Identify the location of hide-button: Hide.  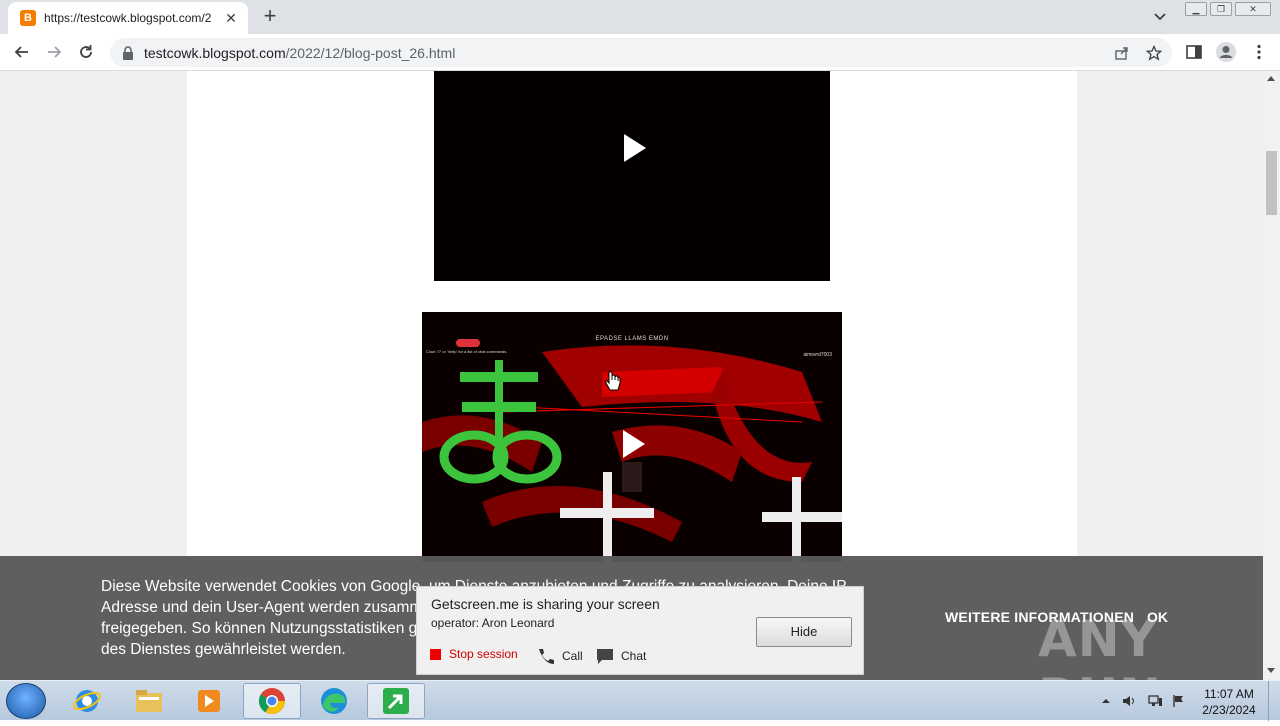
(804, 632).